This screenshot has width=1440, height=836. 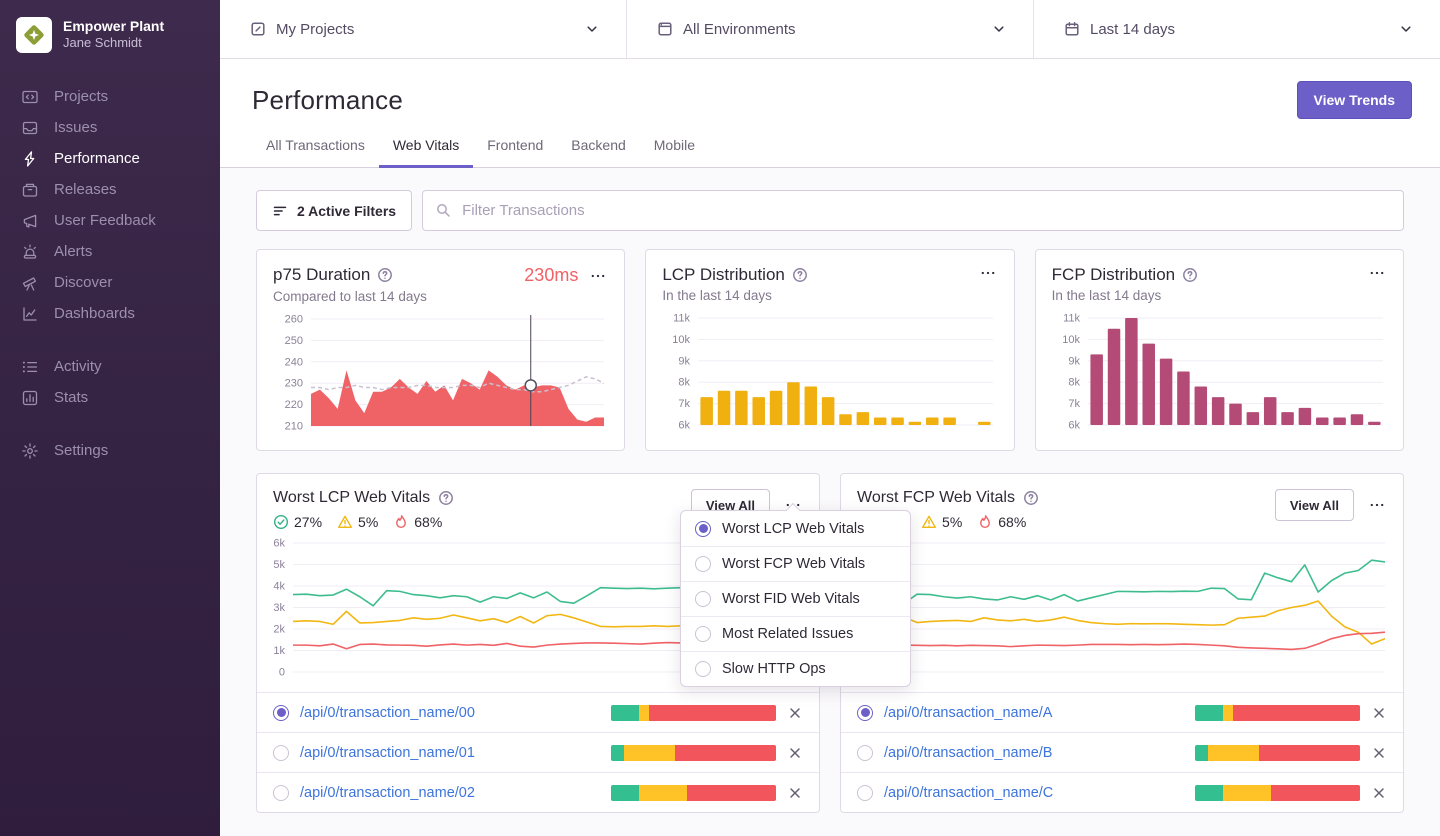 What do you see at coordinates (78, 366) in the screenshot?
I see `sidebar-item-label: Activity` at bounding box center [78, 366].